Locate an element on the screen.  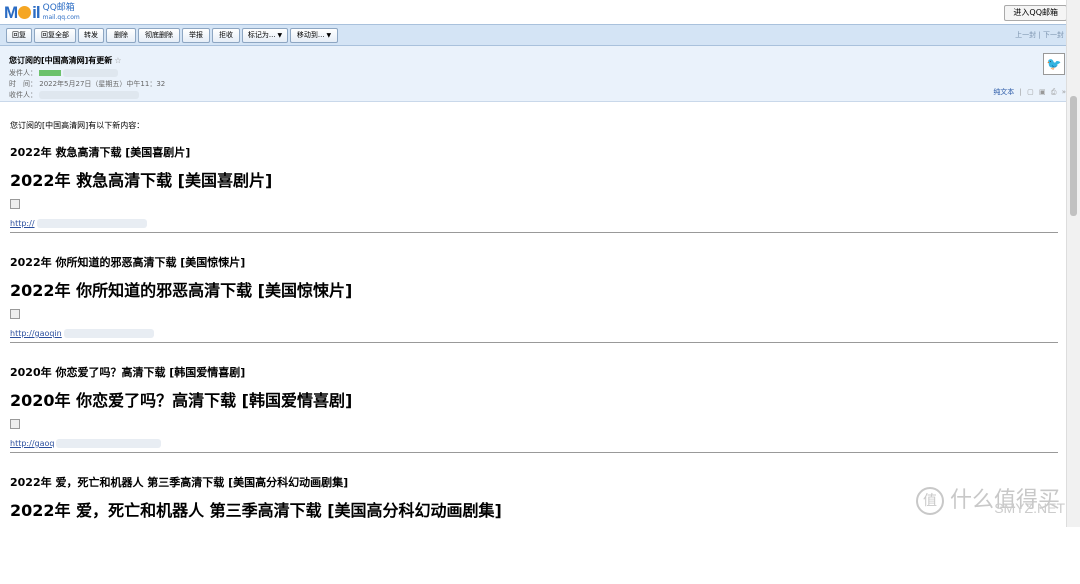
entry-big-title: 2022年 爱，死亡和机器人 第三季高清下载 [美国高分科幻动画剧集] is located at coordinates (256, 510).